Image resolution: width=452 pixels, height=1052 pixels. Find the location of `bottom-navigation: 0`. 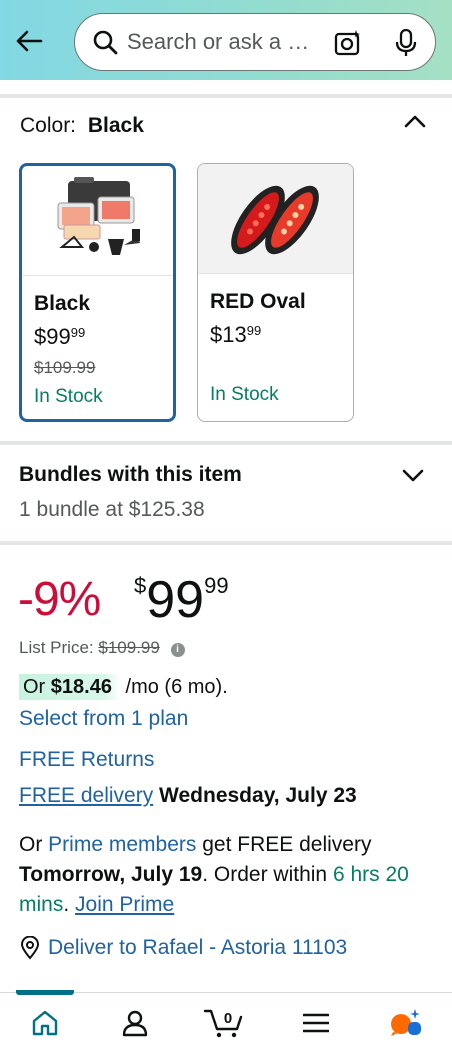

bottom-navigation: 0 is located at coordinates (226, 1021).